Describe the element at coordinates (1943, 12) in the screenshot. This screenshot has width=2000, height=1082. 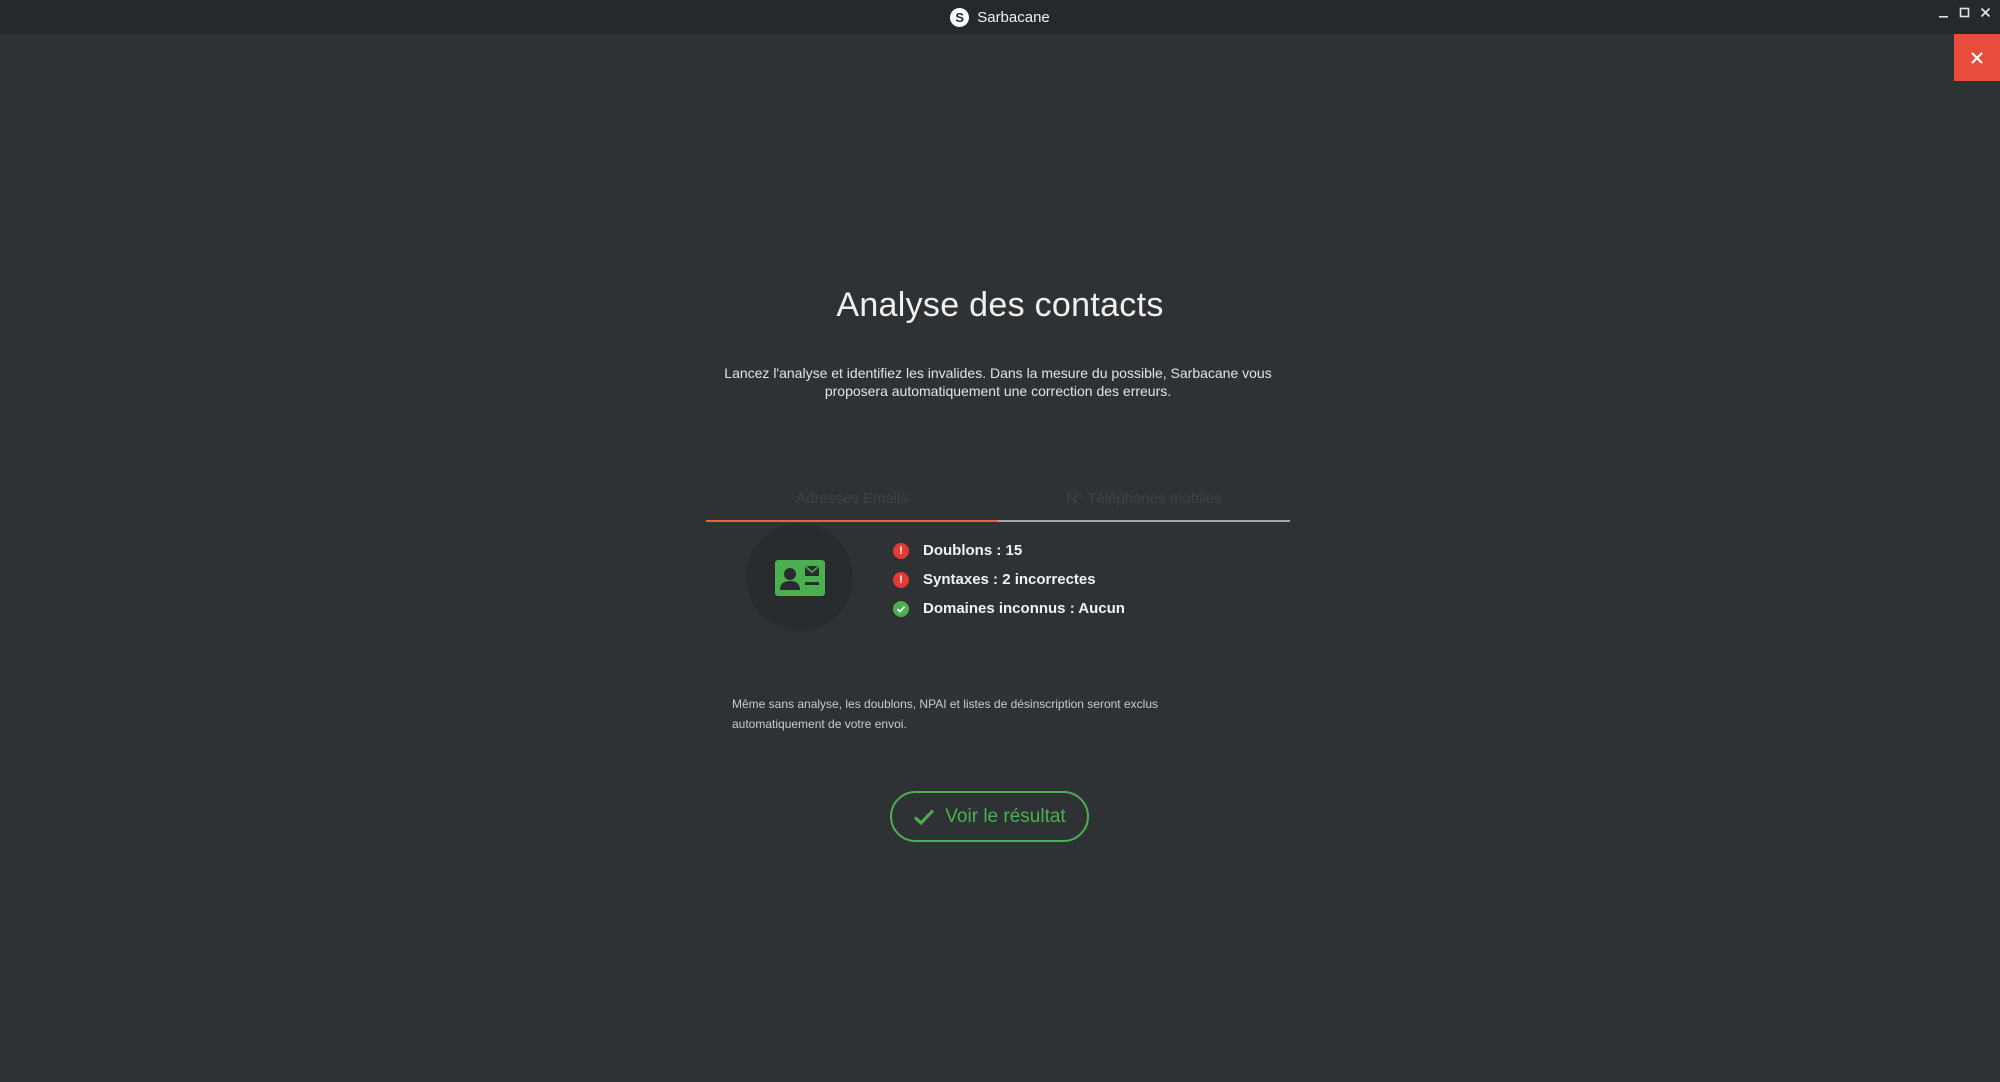
I see `minimize-icon` at that location.